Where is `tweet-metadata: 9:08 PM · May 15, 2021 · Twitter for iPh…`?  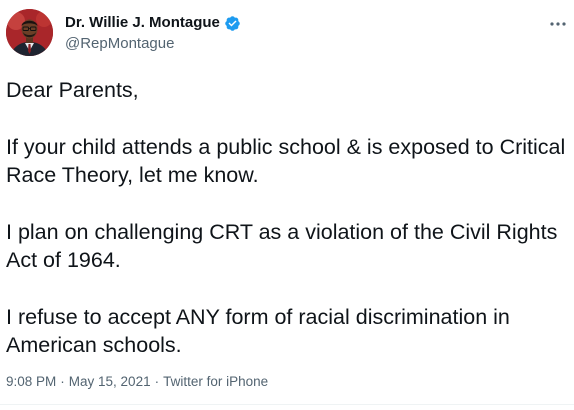 tweet-metadata: 9:08 PM · May 15, 2021 · Twitter for iPh… is located at coordinates (137, 382).